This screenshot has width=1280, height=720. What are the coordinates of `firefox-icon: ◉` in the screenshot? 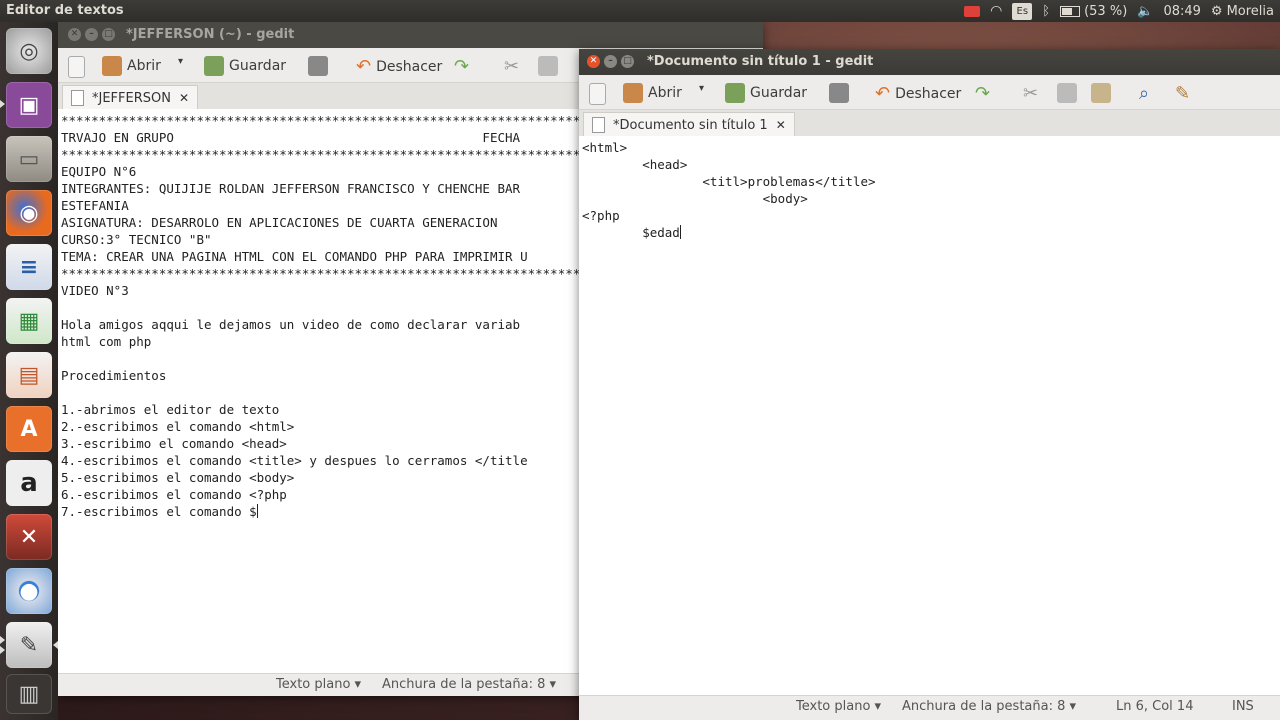 It's located at (29, 213).